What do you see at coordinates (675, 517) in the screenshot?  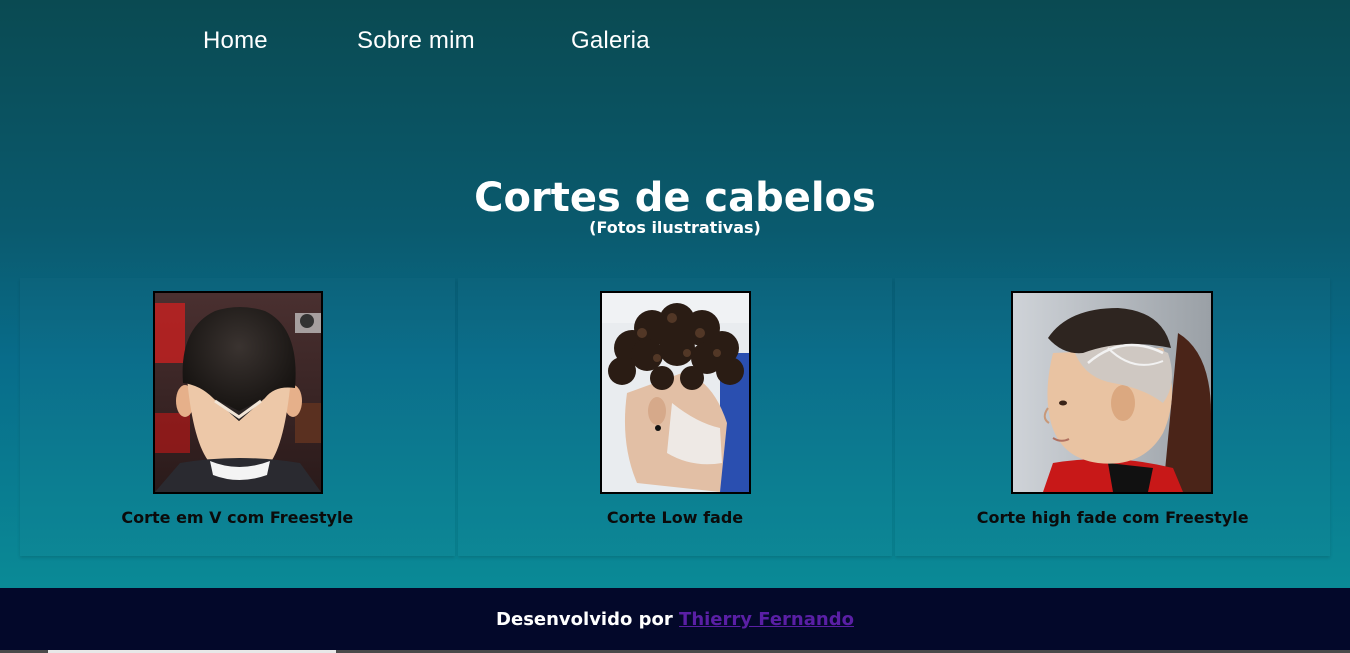 I see `card-caption: Corte Low fade` at bounding box center [675, 517].